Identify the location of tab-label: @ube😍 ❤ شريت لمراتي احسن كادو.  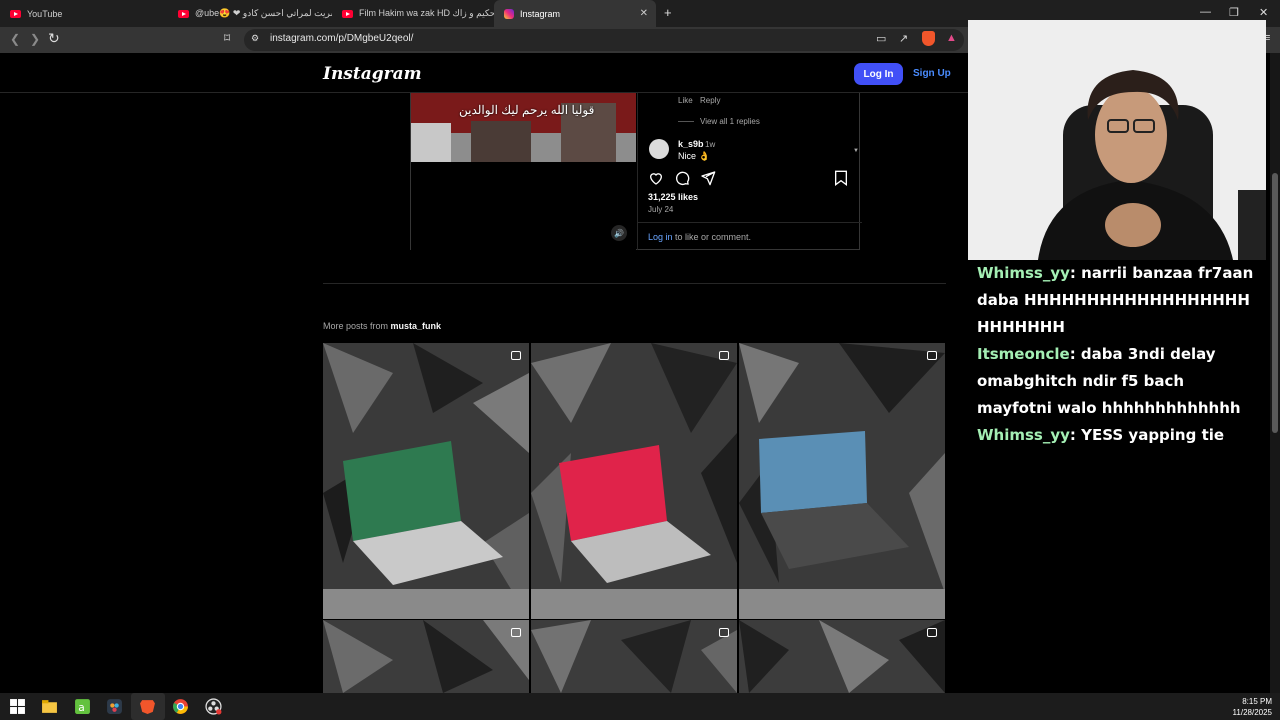
(263, 13).